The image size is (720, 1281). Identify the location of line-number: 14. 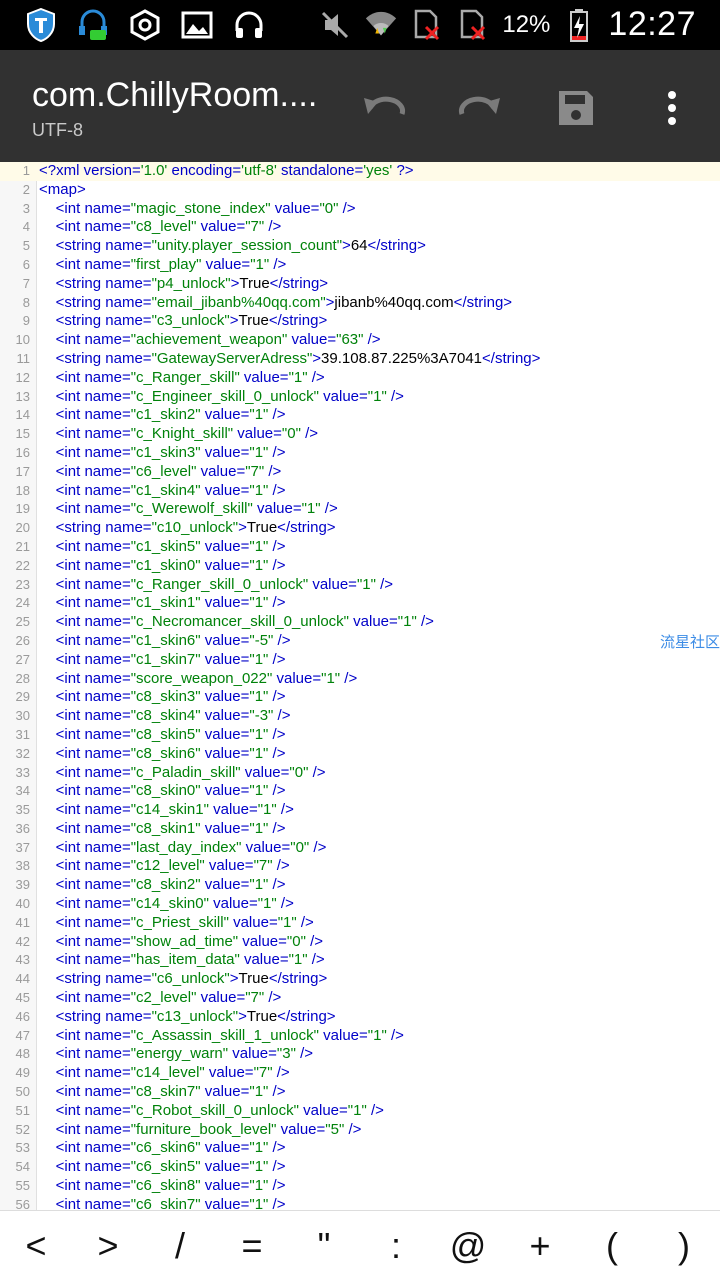
(22, 415).